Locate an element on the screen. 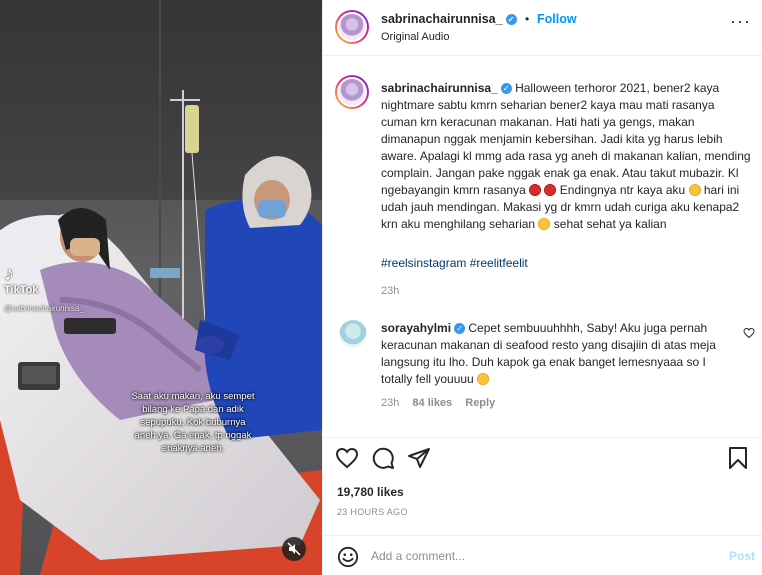 The image size is (762, 575). caption-text: sehat sehat ya kalian is located at coordinates (608, 224).